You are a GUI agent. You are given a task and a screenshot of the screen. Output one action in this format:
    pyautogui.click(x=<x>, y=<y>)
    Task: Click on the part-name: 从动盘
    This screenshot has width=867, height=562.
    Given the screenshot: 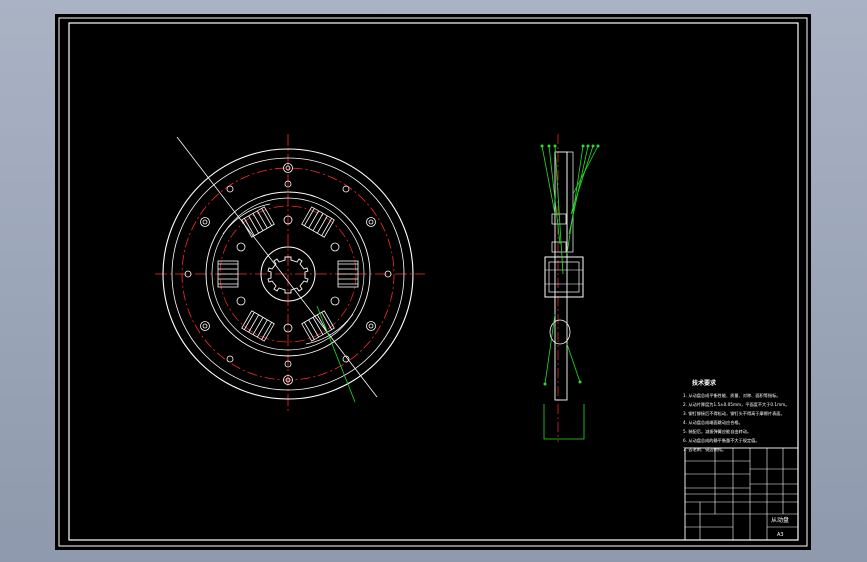 What is the action you would take?
    pyautogui.click(x=780, y=520)
    